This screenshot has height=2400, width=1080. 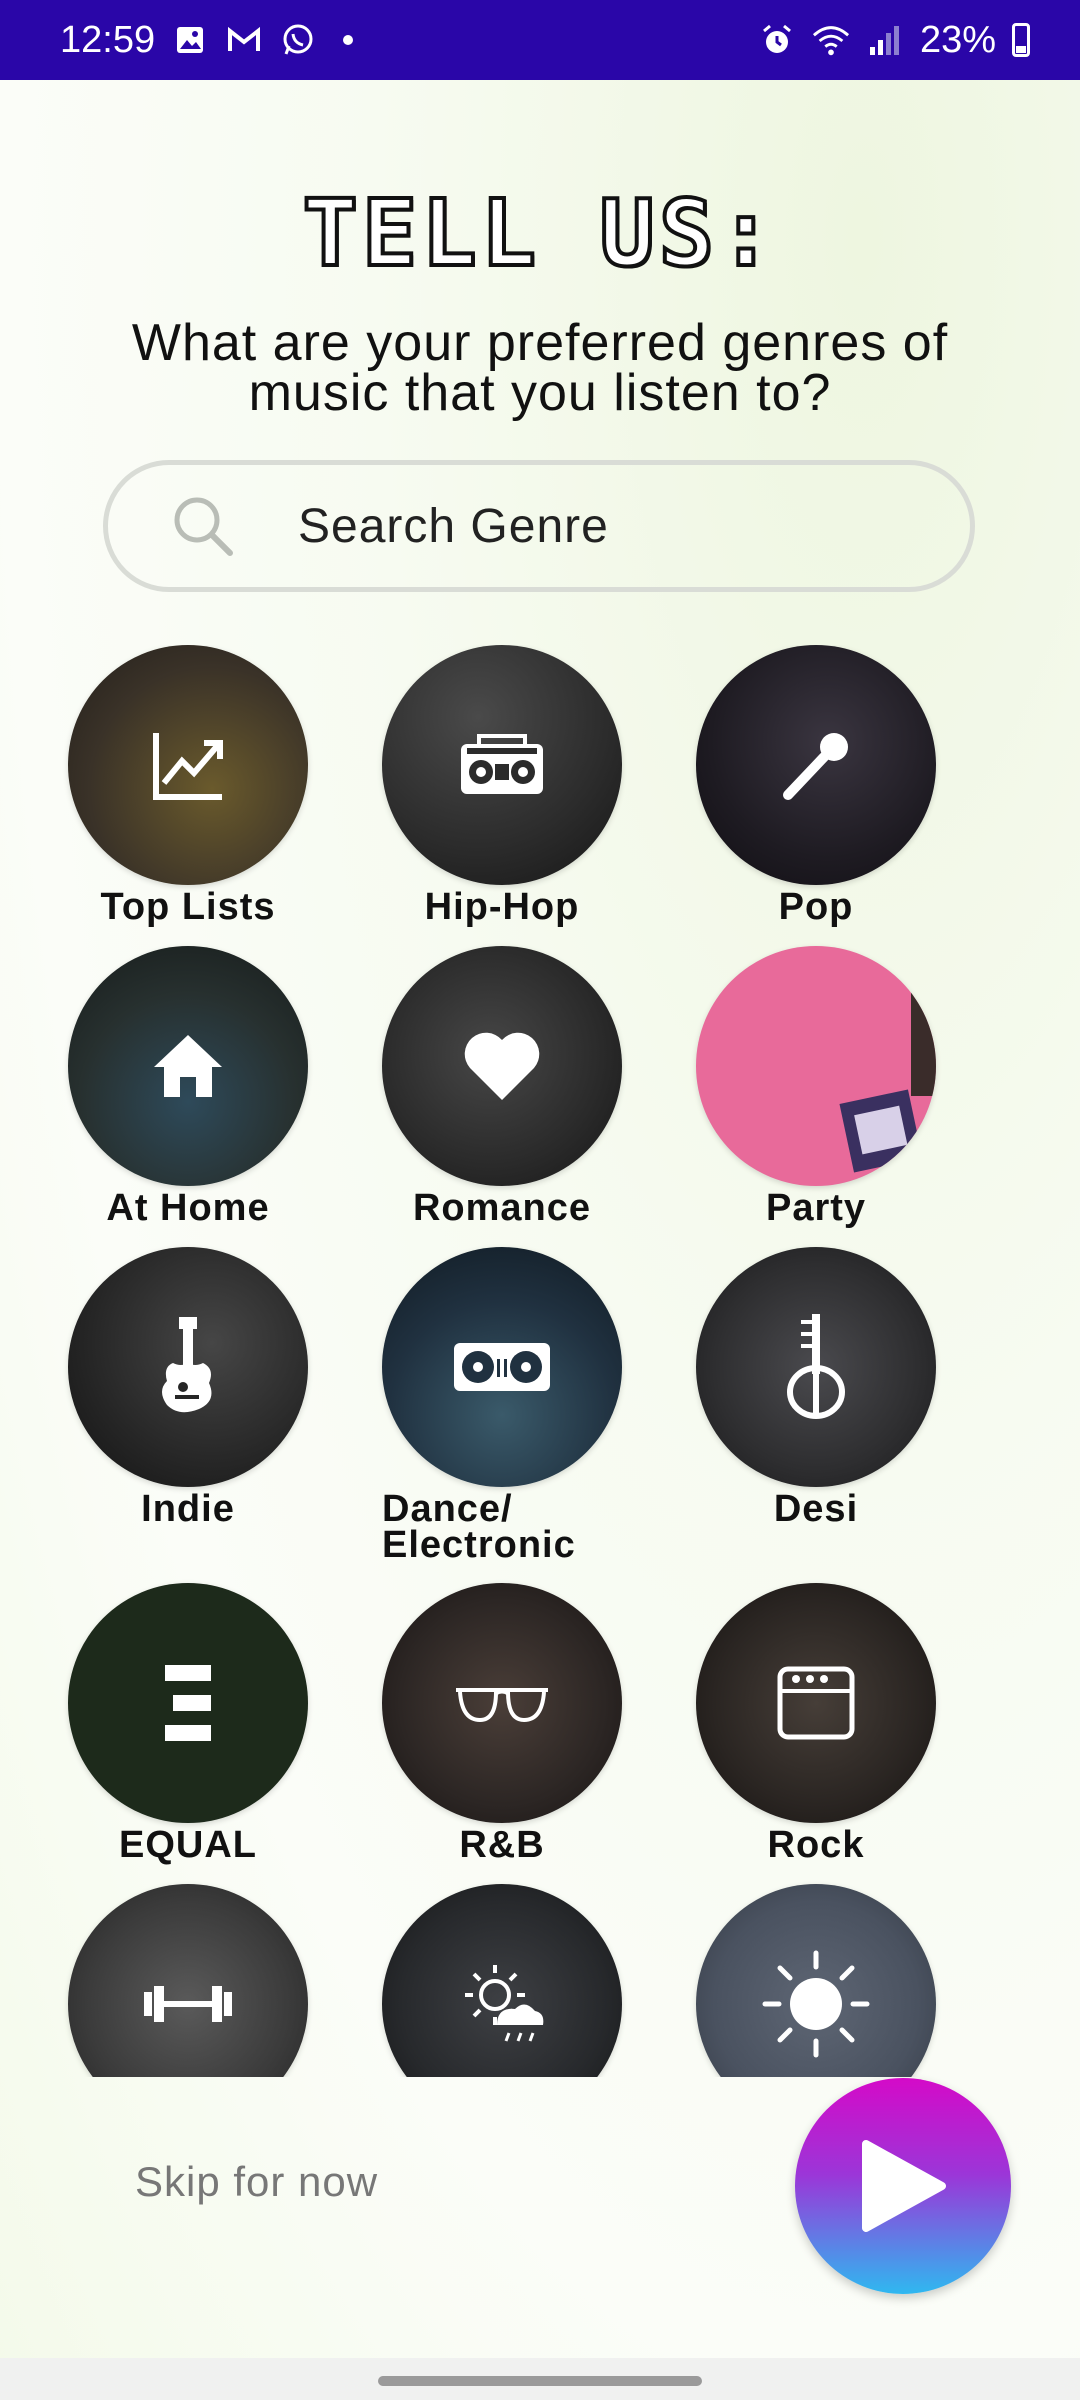 I want to click on home-icon, so click(x=188, y=1066).